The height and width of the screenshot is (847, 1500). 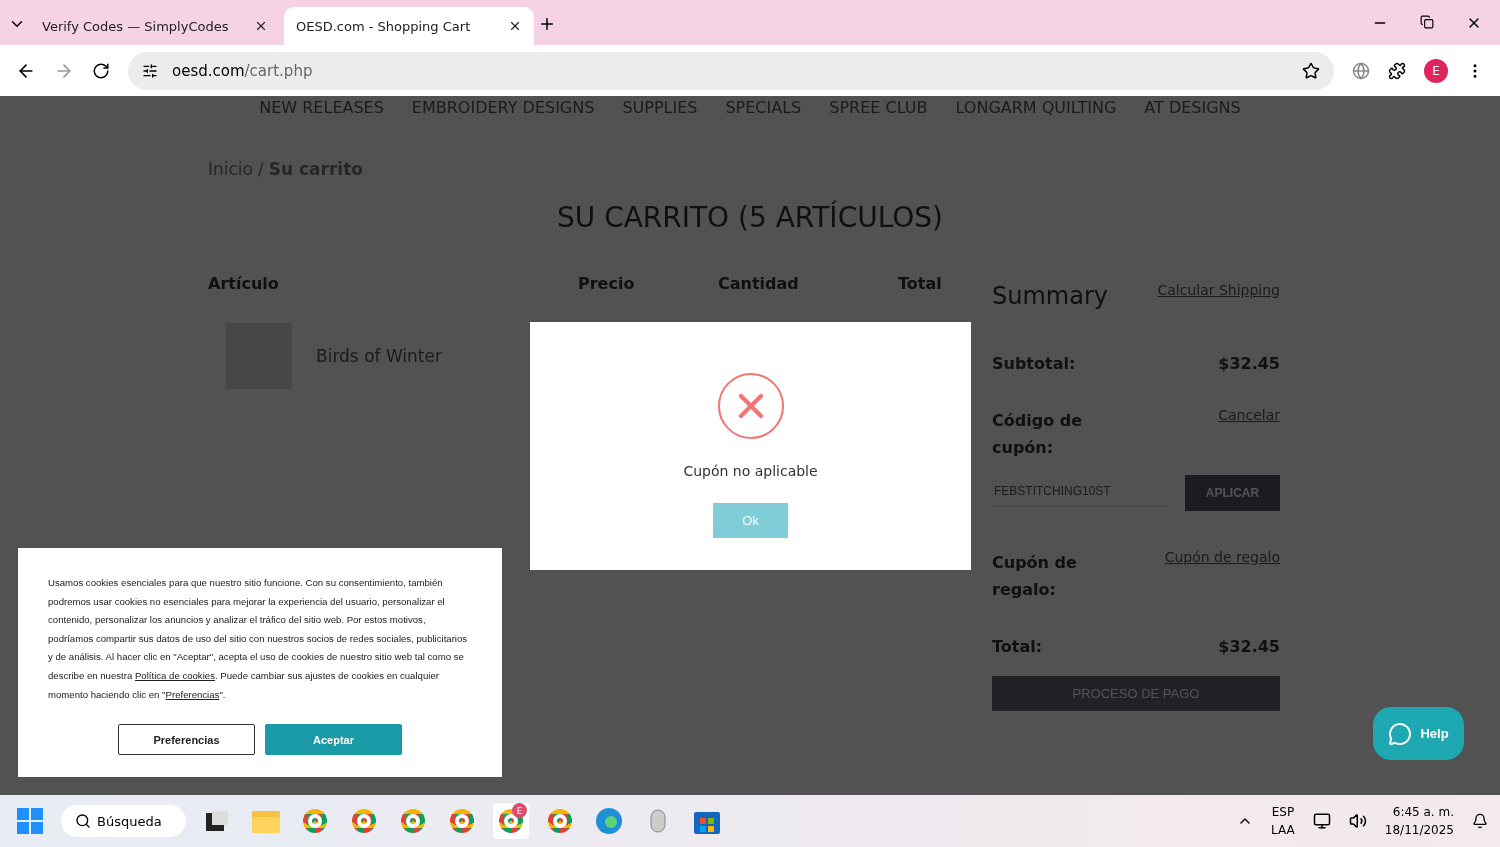 What do you see at coordinates (243, 70) in the screenshot?
I see `url-text: oesd.com/cart.php` at bounding box center [243, 70].